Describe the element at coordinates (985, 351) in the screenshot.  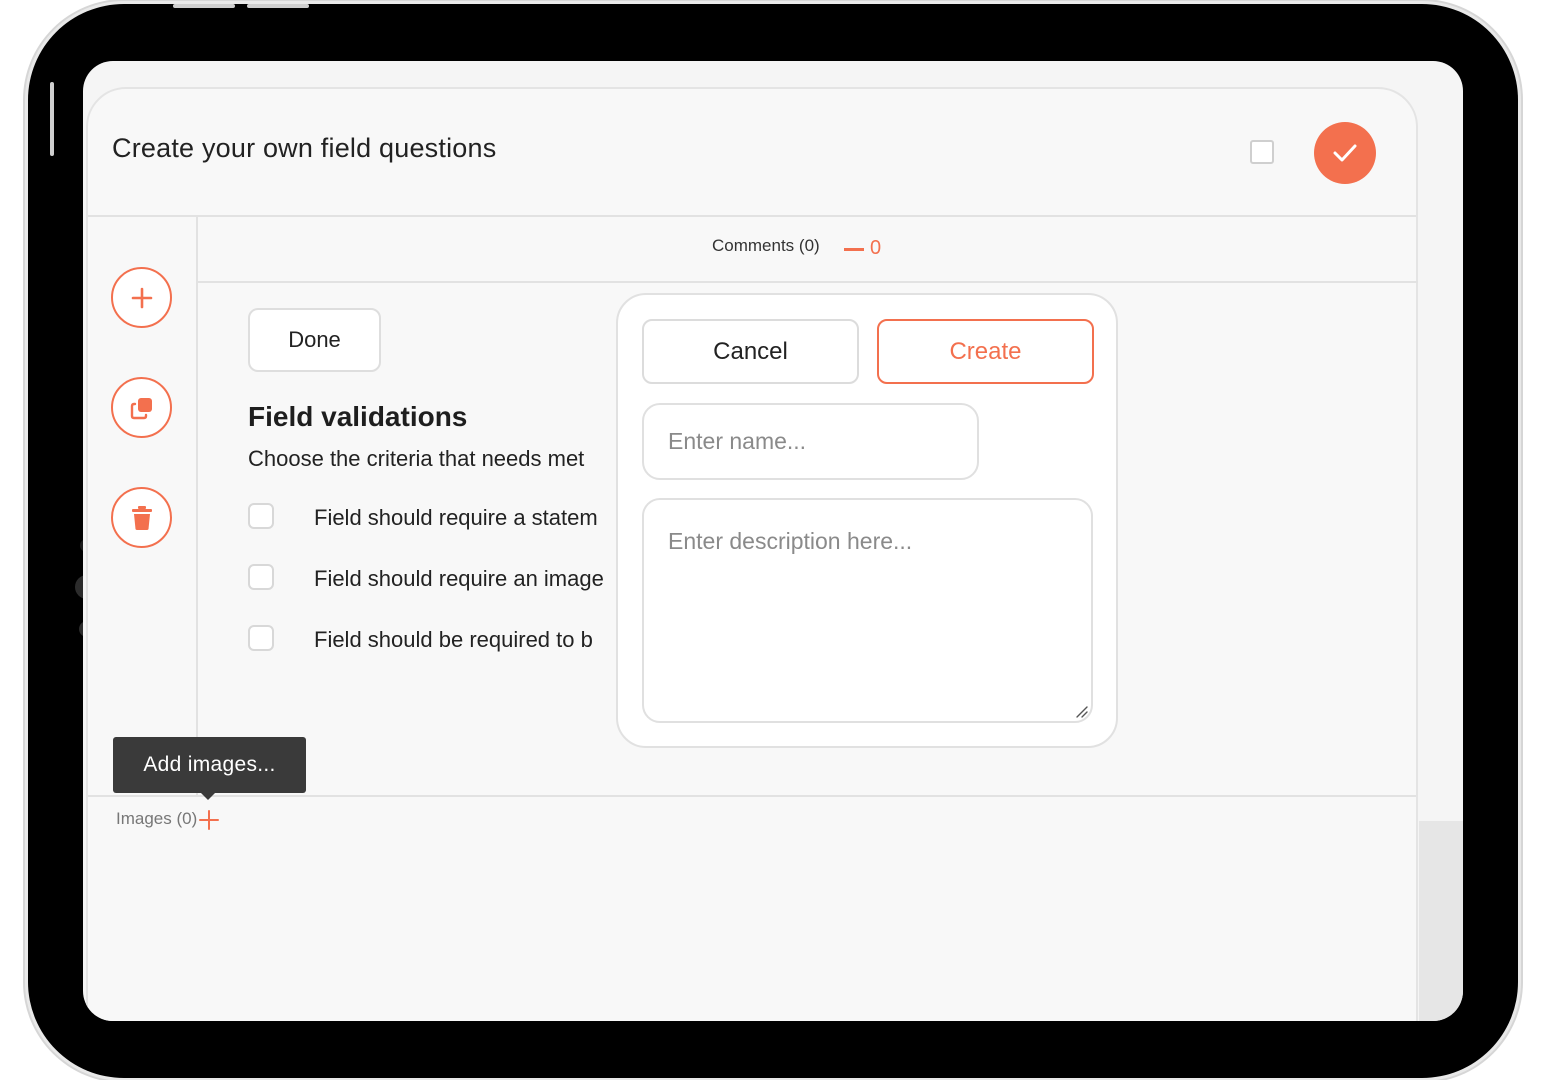
I see `create-button: Create` at that location.